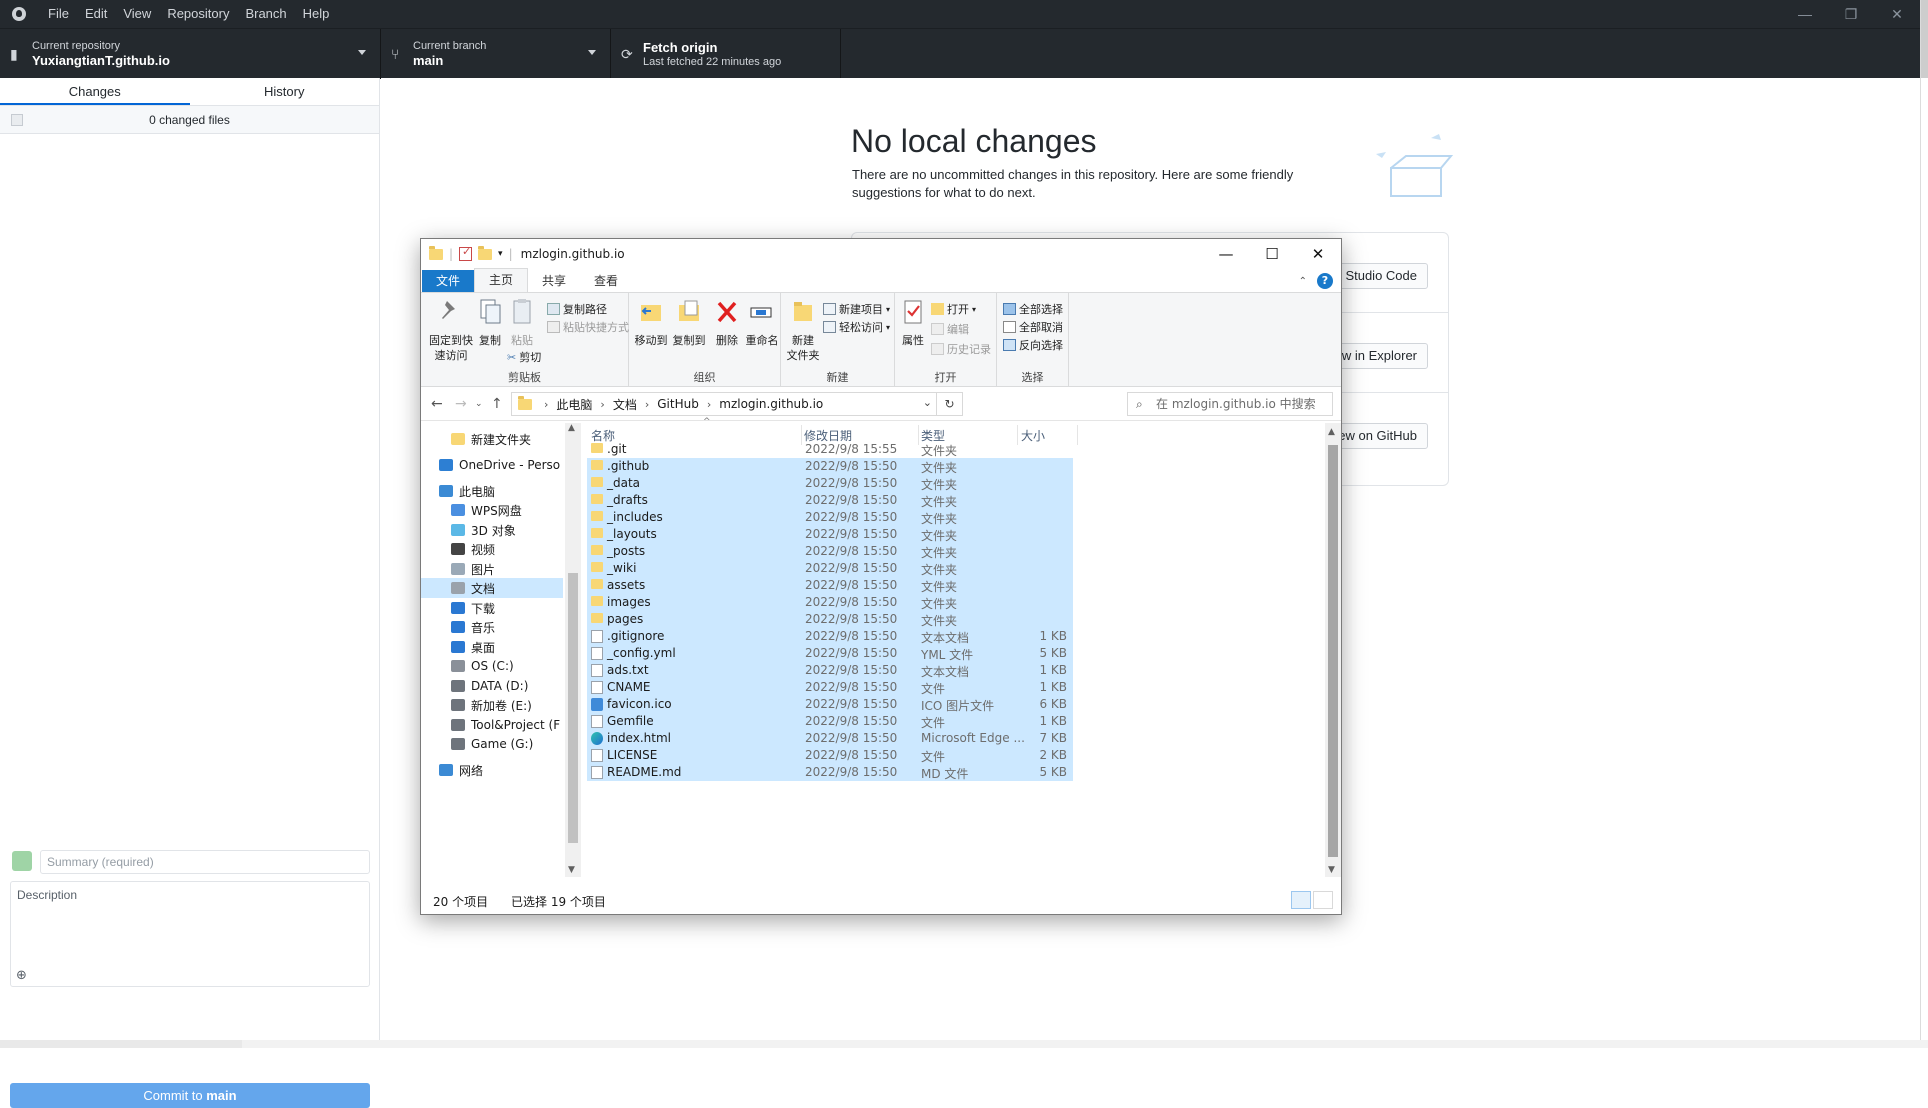  Describe the element at coordinates (577, 309) in the screenshot. I see `copy-path-button: 复制路径` at that location.